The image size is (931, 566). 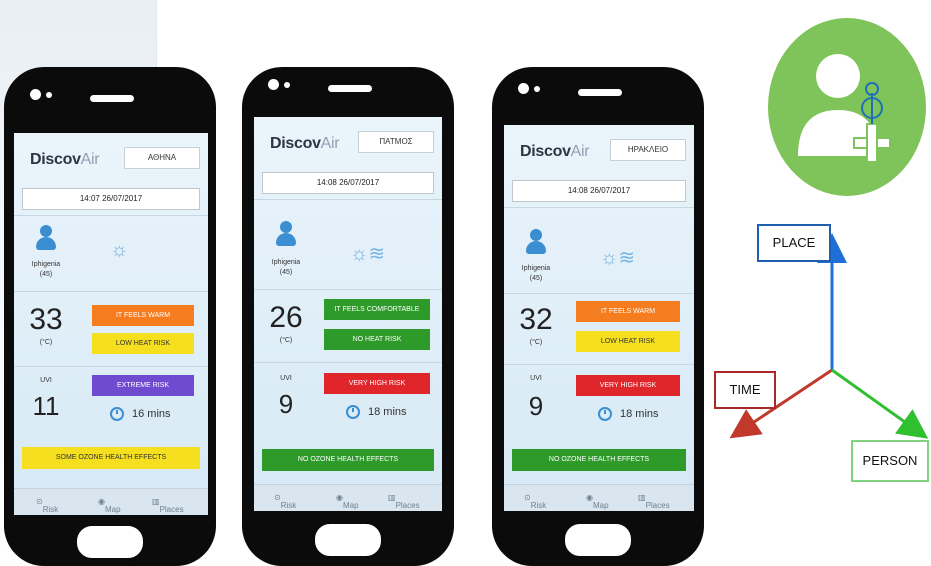 What do you see at coordinates (286, 317) in the screenshot?
I see `temperature-value: 26` at bounding box center [286, 317].